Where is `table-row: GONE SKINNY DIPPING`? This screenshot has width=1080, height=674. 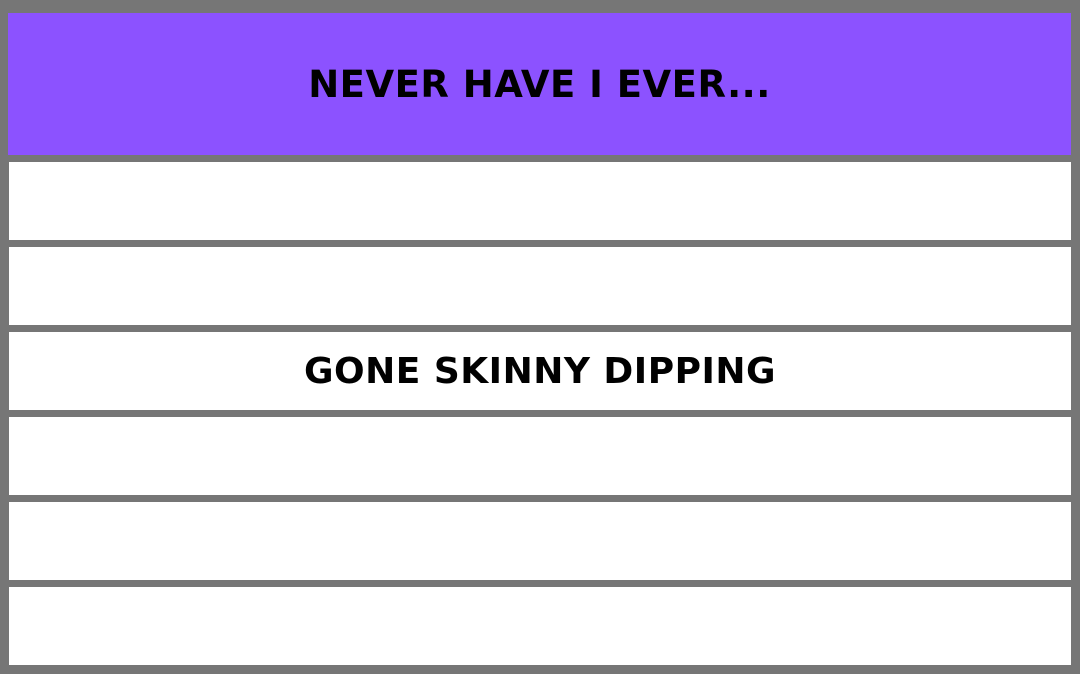 table-row: GONE SKINNY DIPPING is located at coordinates (540, 371).